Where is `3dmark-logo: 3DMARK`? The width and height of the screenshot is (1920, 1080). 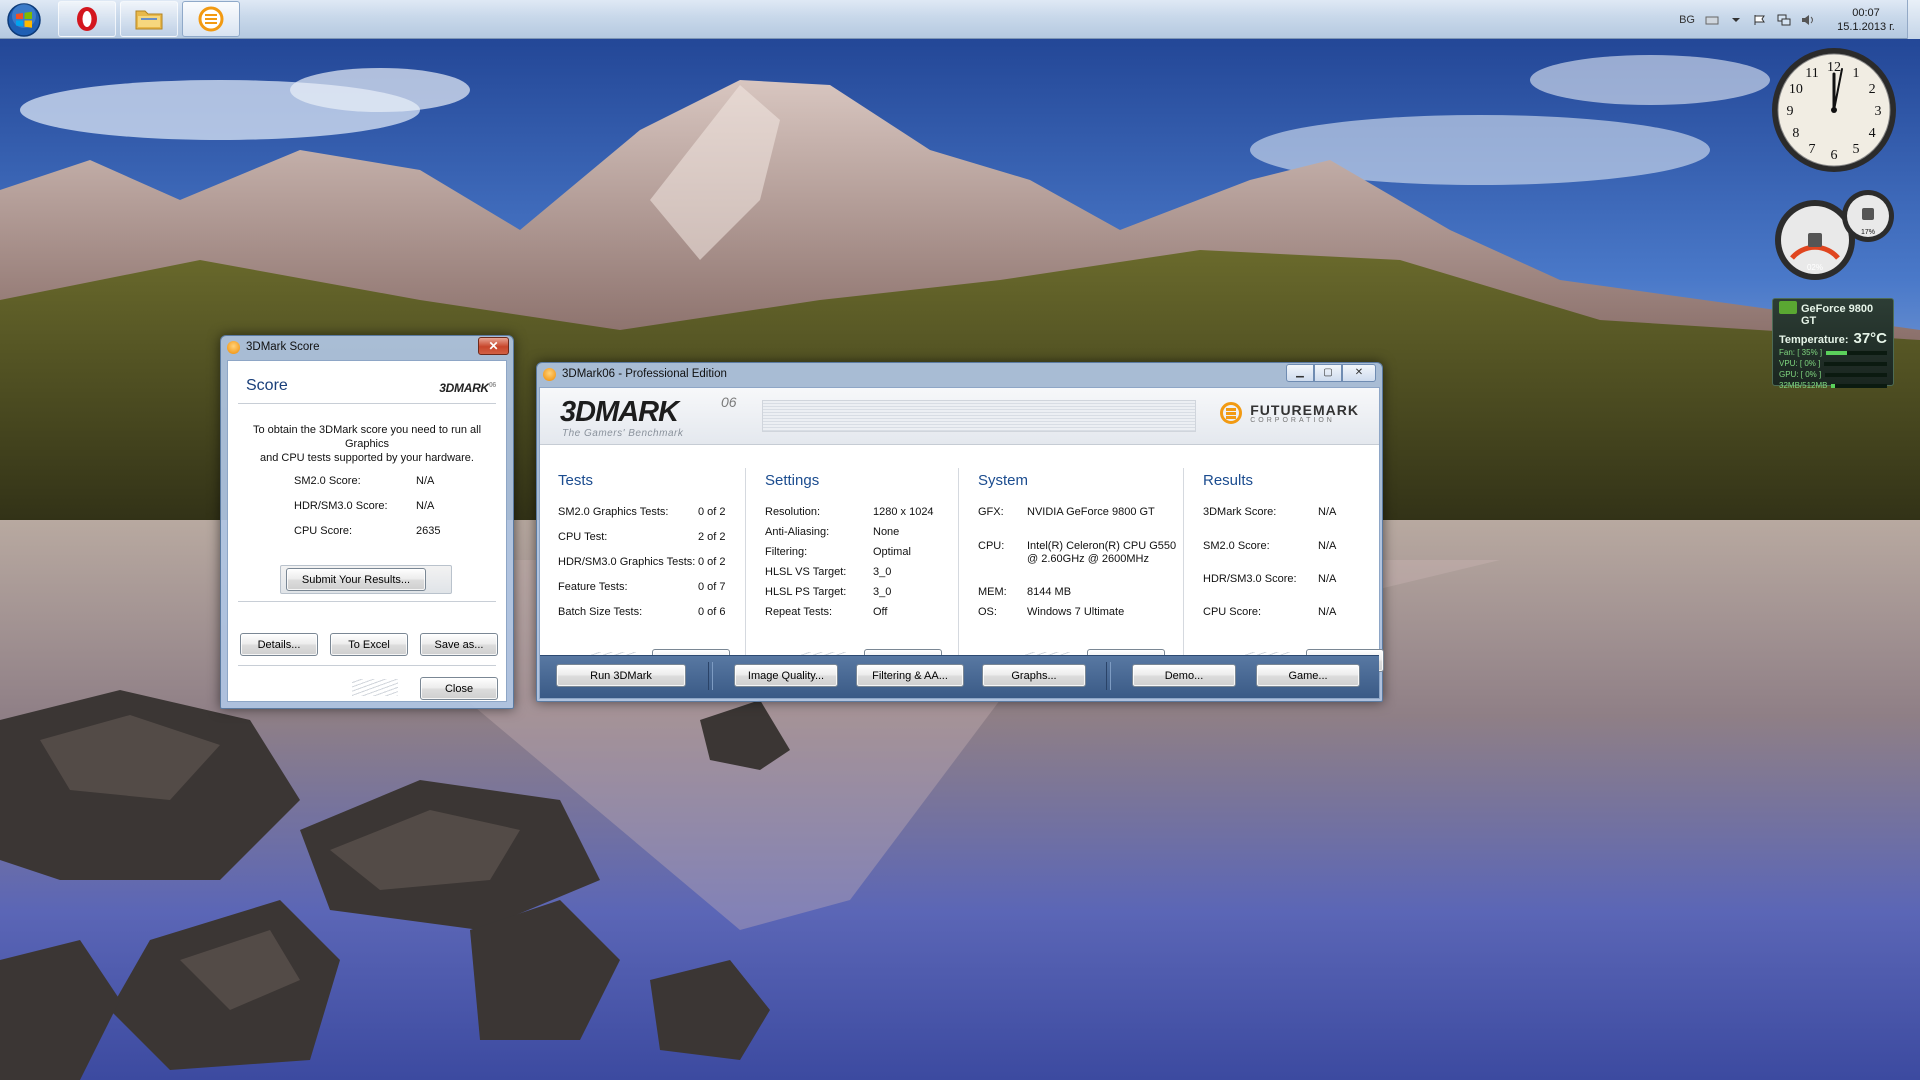
3dmark-logo: 3DMARK is located at coordinates (619, 412).